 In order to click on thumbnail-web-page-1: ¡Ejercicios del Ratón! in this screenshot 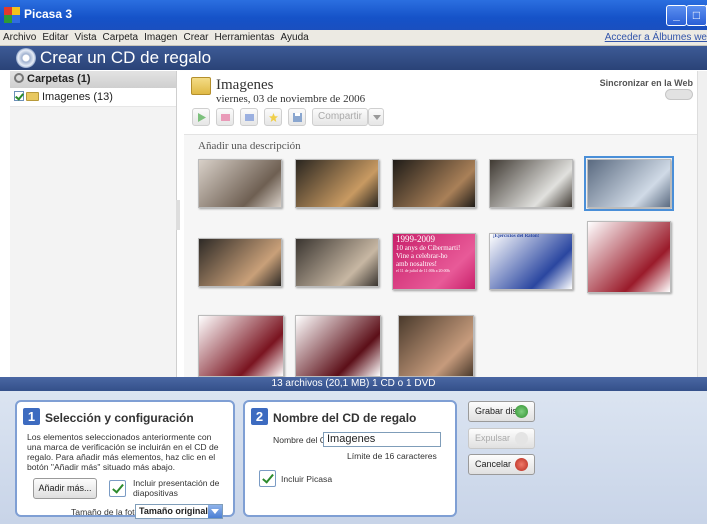, I will do `click(531, 261)`.